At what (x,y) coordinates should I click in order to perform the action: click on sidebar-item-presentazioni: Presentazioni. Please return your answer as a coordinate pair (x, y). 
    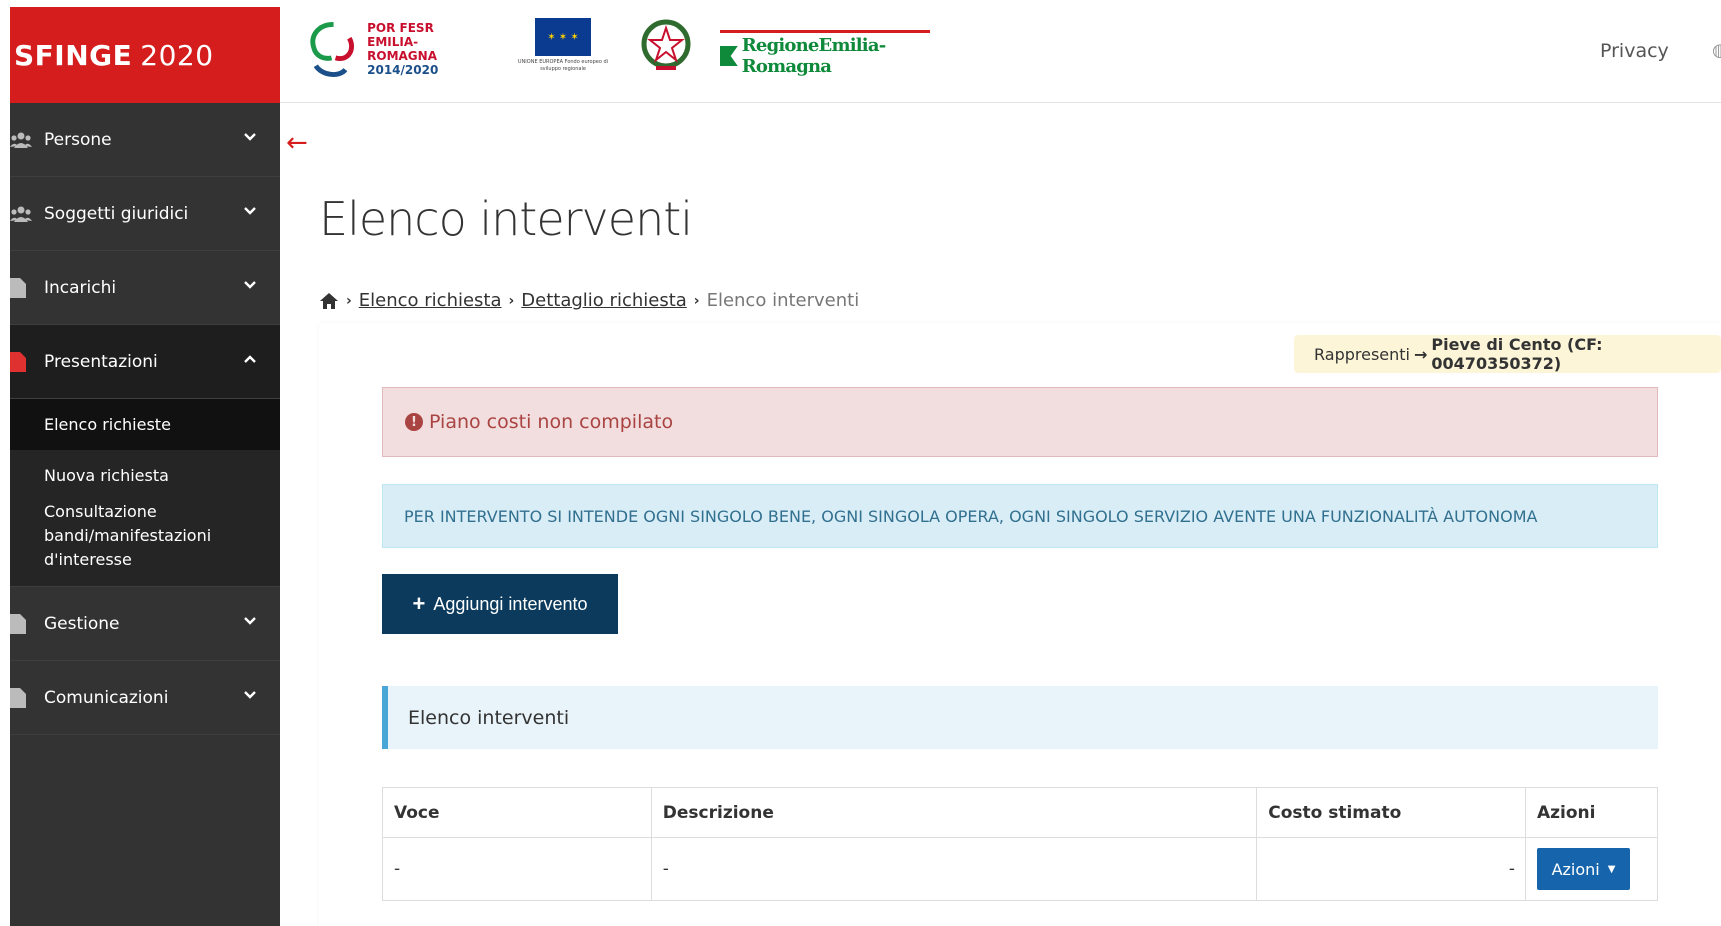
    Looking at the image, I should click on (145, 362).